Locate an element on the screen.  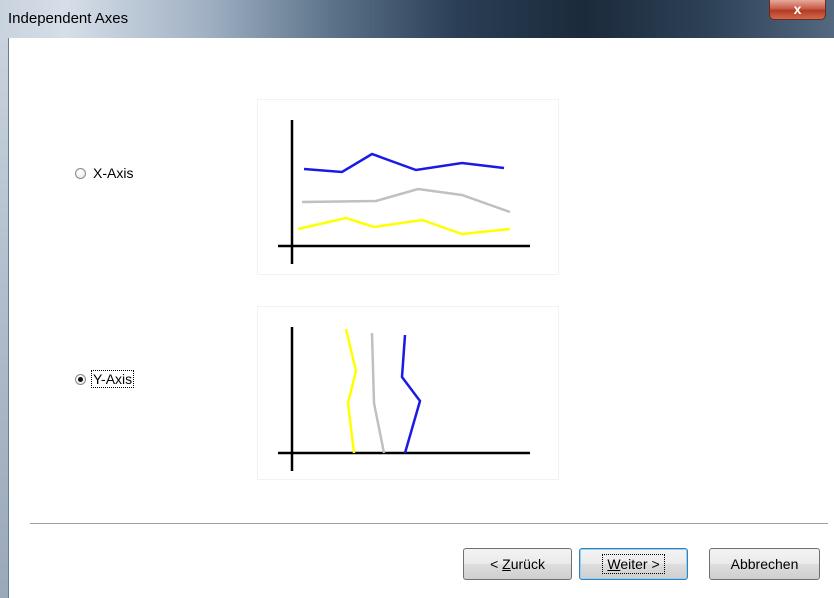
x-axis-chart-preview is located at coordinates (408, 187).